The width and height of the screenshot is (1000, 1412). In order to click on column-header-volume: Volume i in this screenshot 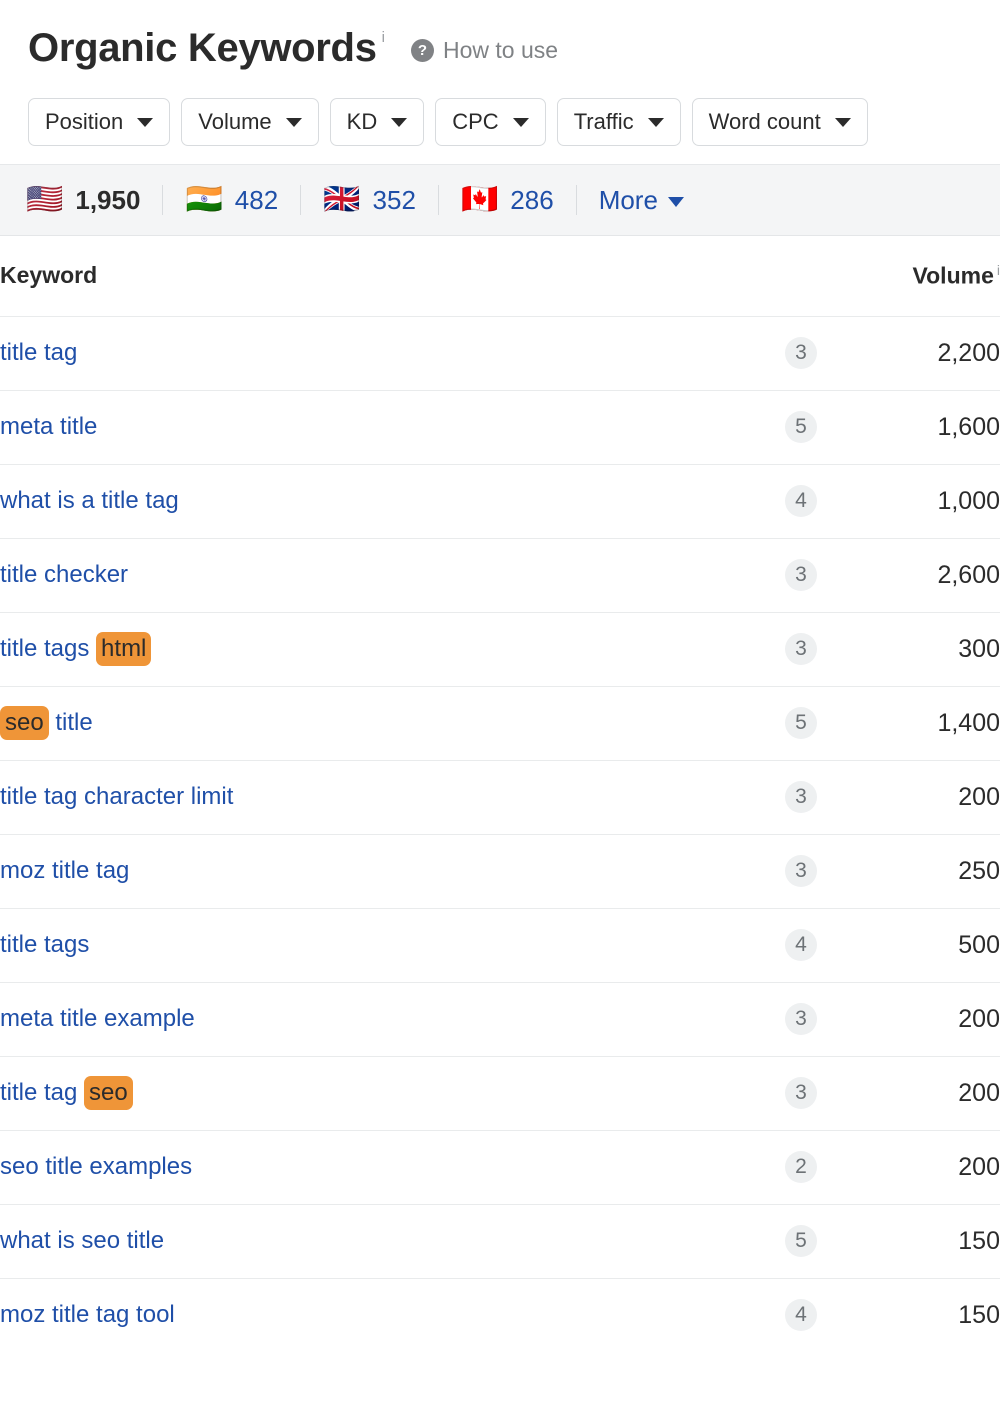, I will do `click(920, 276)`.